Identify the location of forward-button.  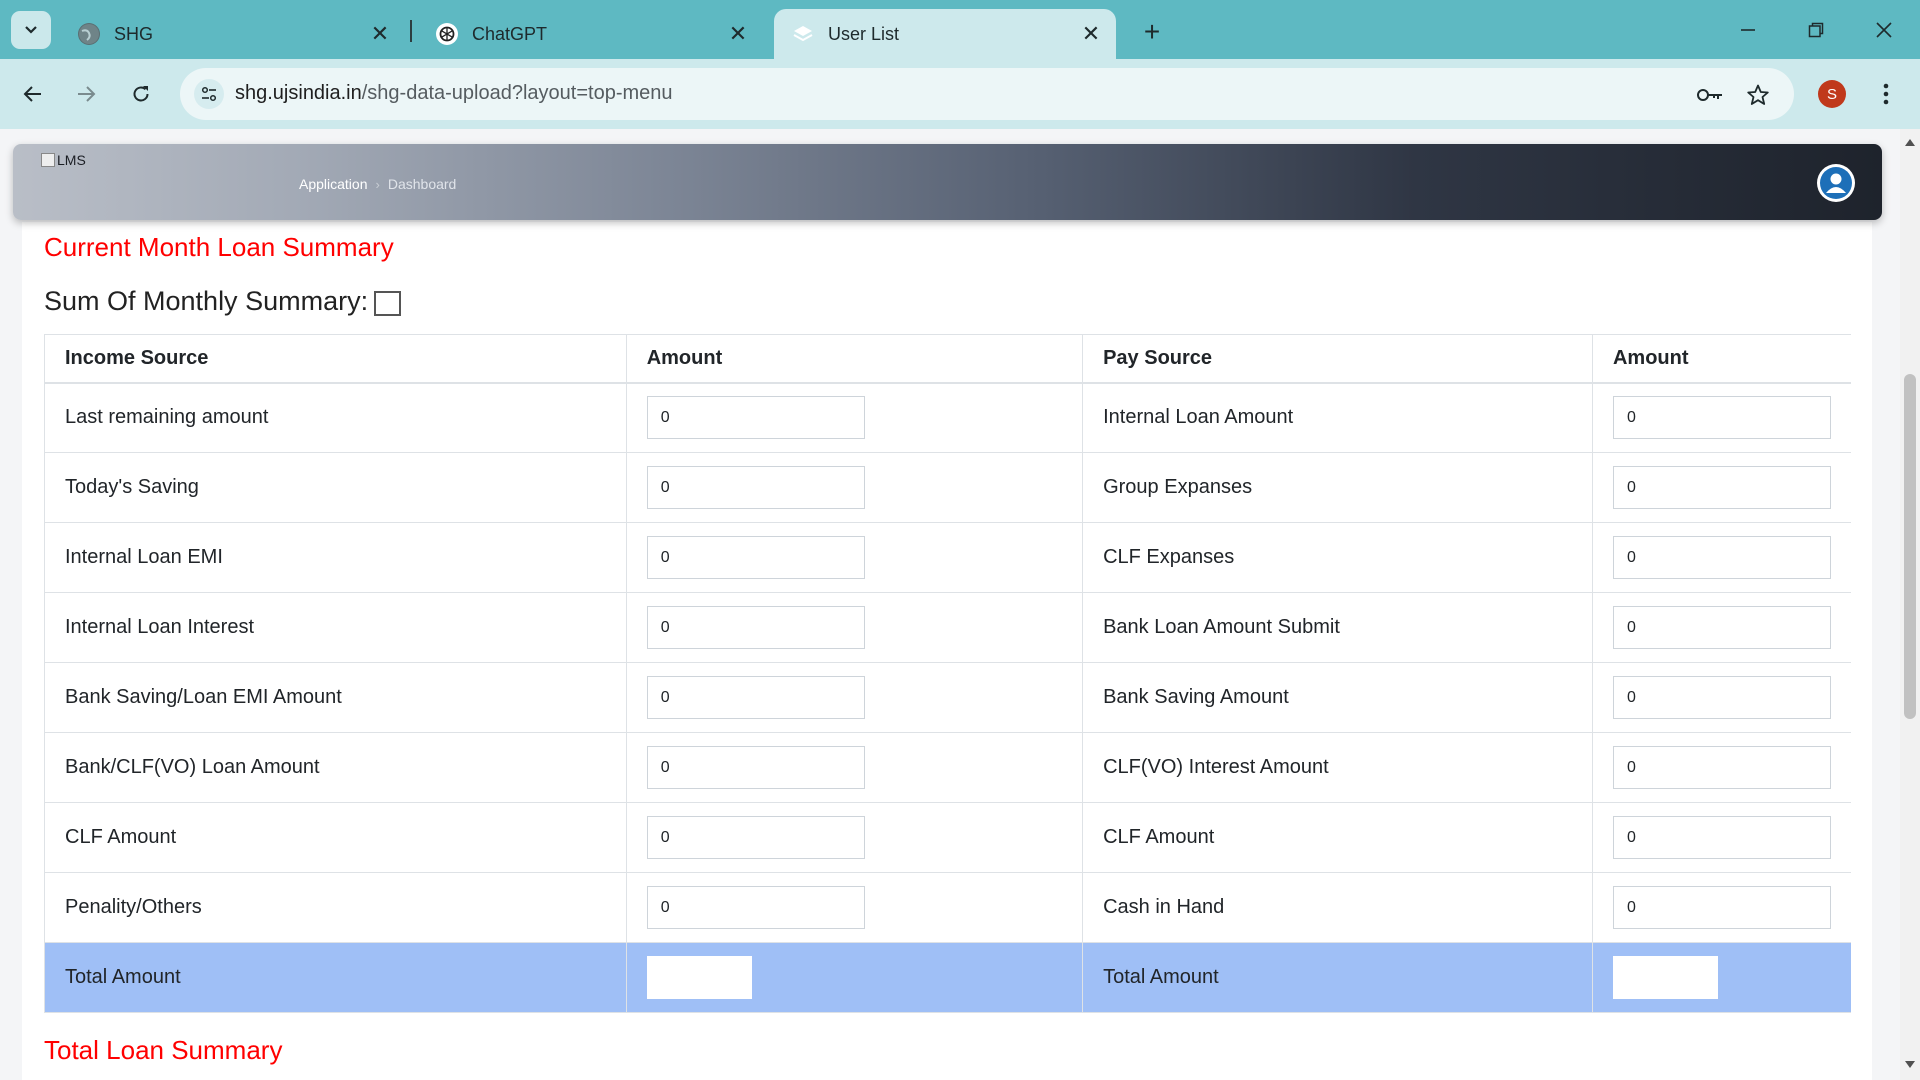
(86, 94).